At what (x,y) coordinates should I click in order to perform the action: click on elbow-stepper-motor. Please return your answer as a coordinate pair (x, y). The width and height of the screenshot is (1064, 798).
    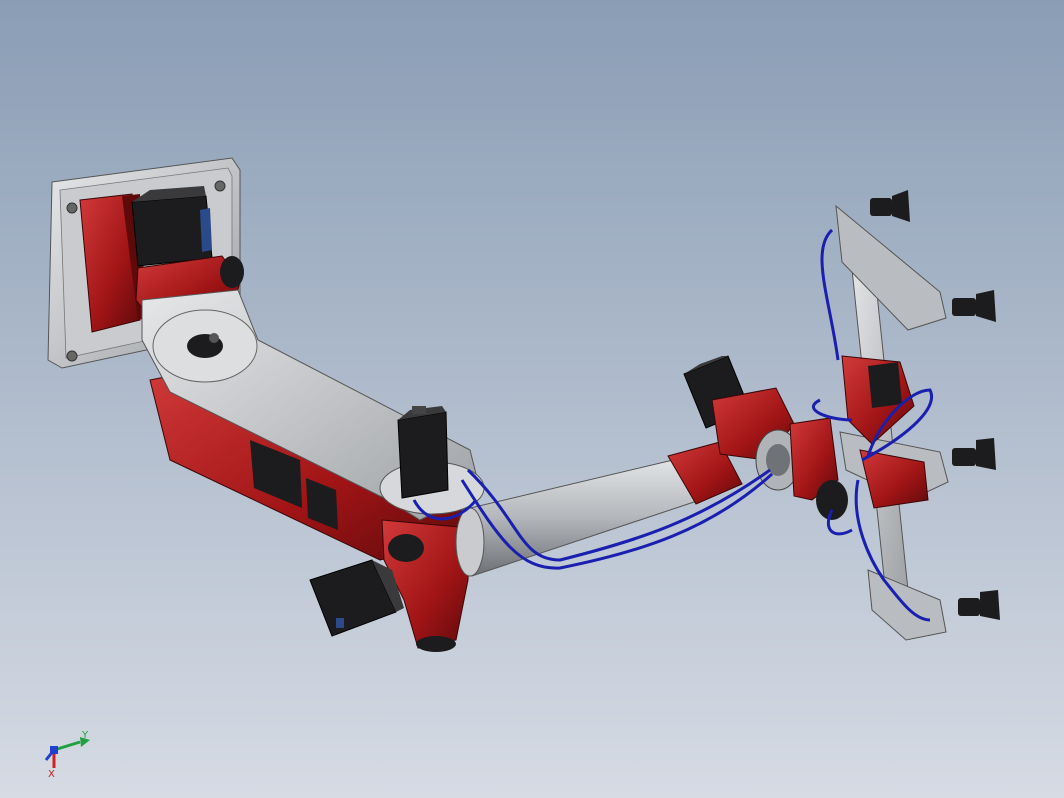
    Looking at the image, I should click on (423, 452).